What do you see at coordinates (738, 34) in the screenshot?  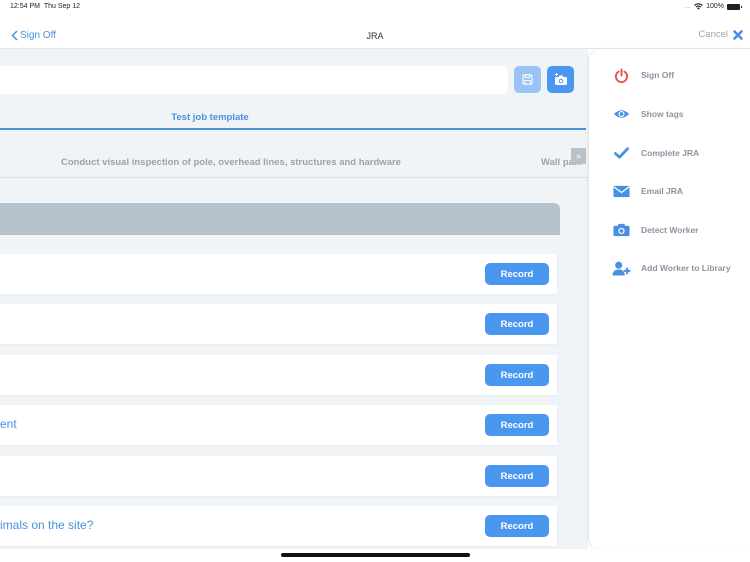 I see `close-icon` at bounding box center [738, 34].